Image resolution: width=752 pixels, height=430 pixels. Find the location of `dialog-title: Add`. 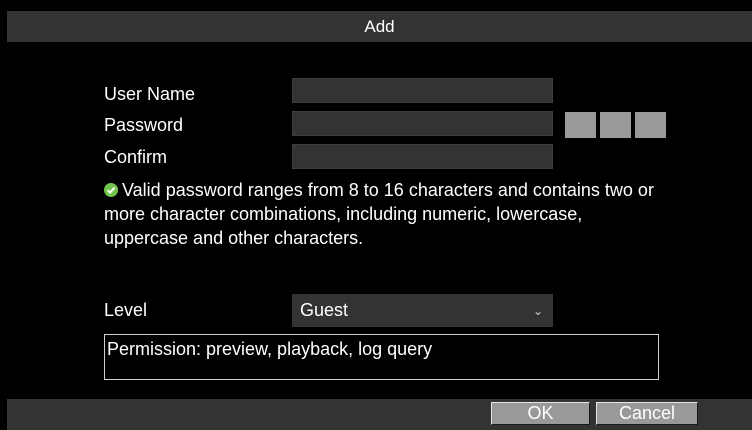

dialog-title: Add is located at coordinates (379, 26).